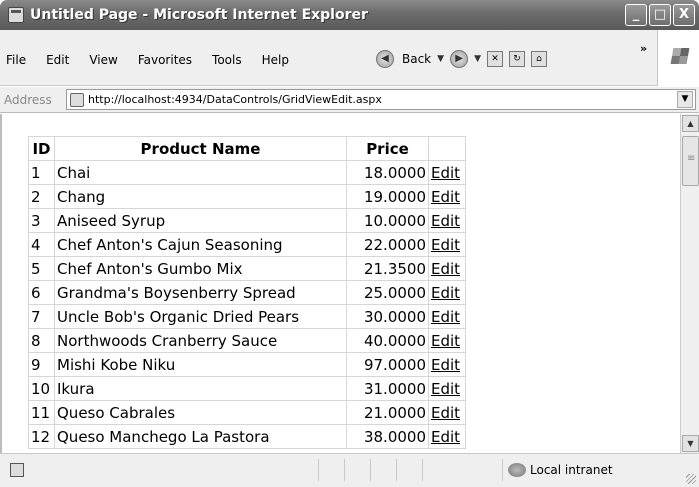 This screenshot has width=699, height=487. I want to click on cell-product-name: Mishi Kobe Niku, so click(200, 364).